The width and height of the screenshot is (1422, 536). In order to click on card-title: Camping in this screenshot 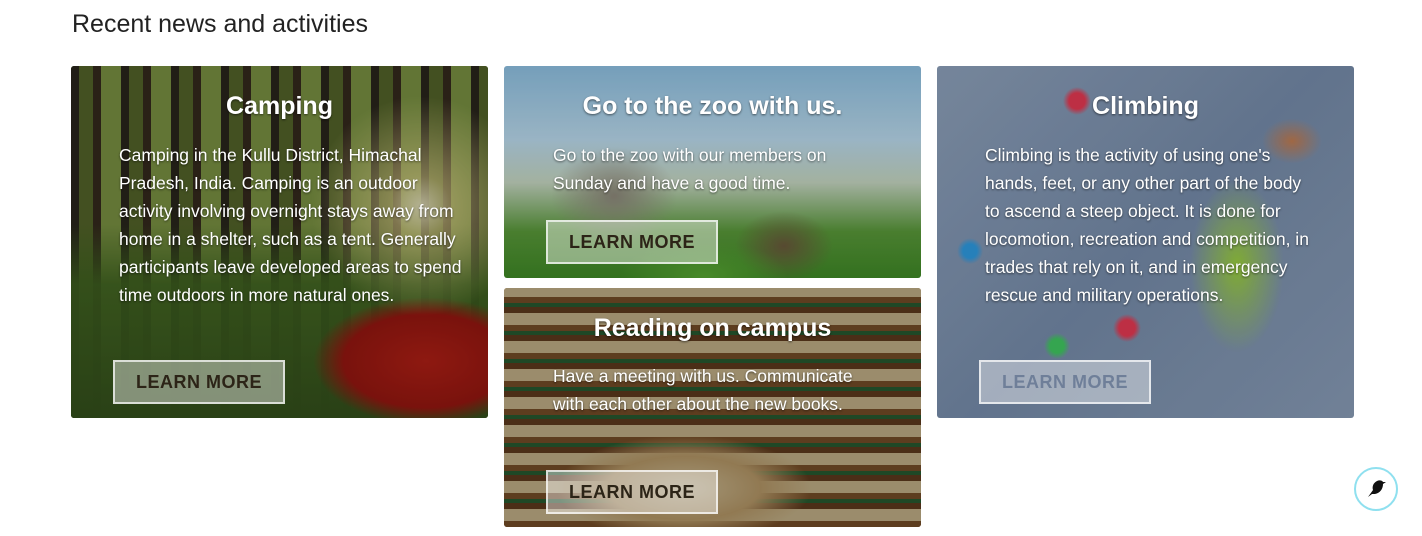, I will do `click(279, 106)`.